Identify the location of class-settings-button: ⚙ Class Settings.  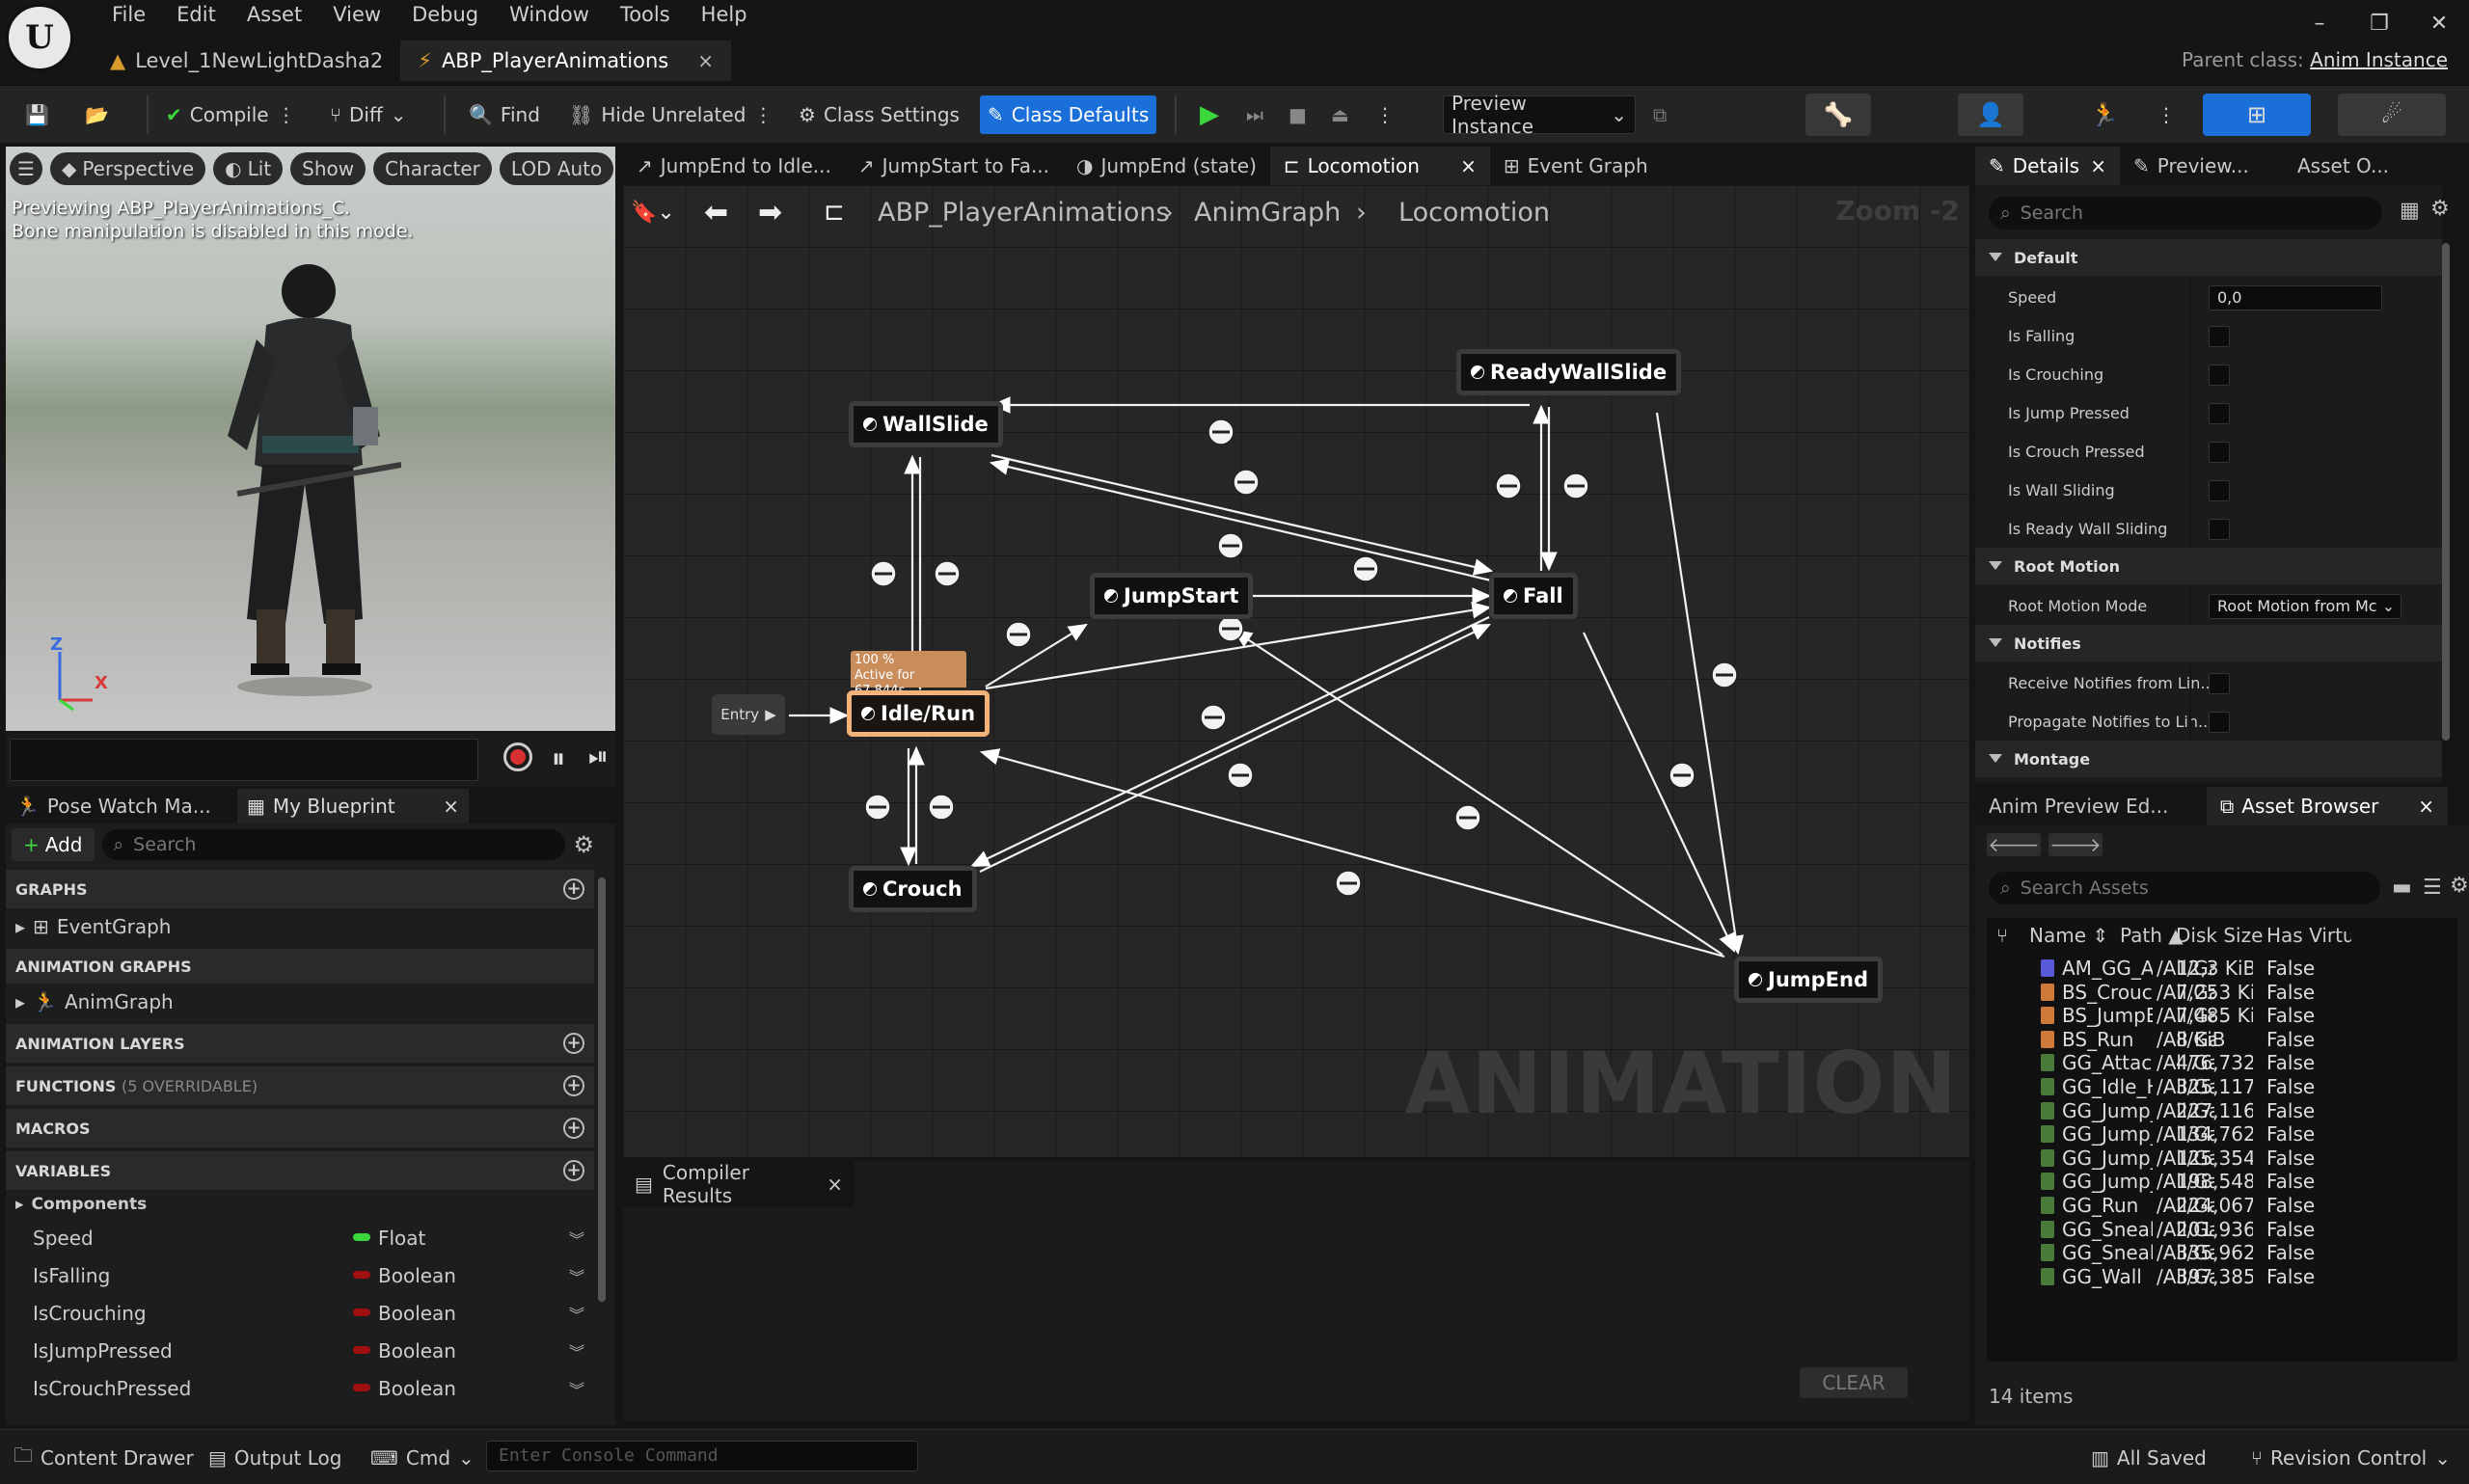
(879, 114).